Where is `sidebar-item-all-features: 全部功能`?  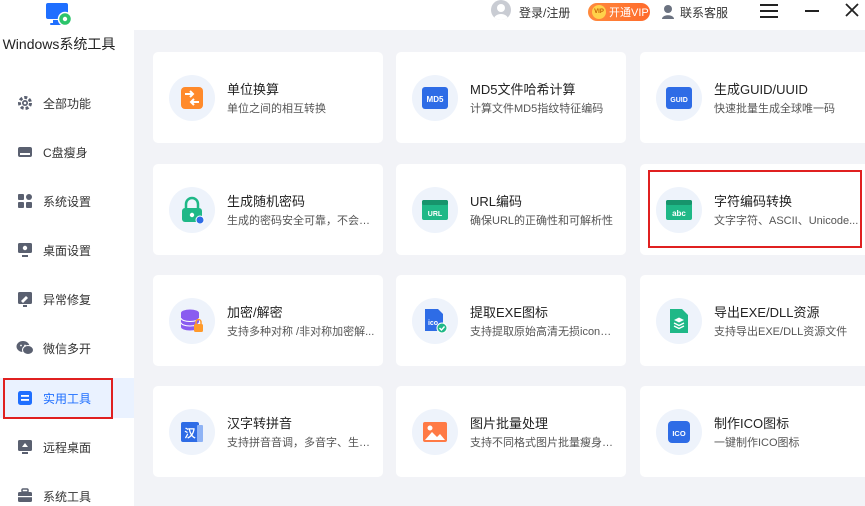
sidebar-item-all-features: 全部功能 is located at coordinates (67, 103).